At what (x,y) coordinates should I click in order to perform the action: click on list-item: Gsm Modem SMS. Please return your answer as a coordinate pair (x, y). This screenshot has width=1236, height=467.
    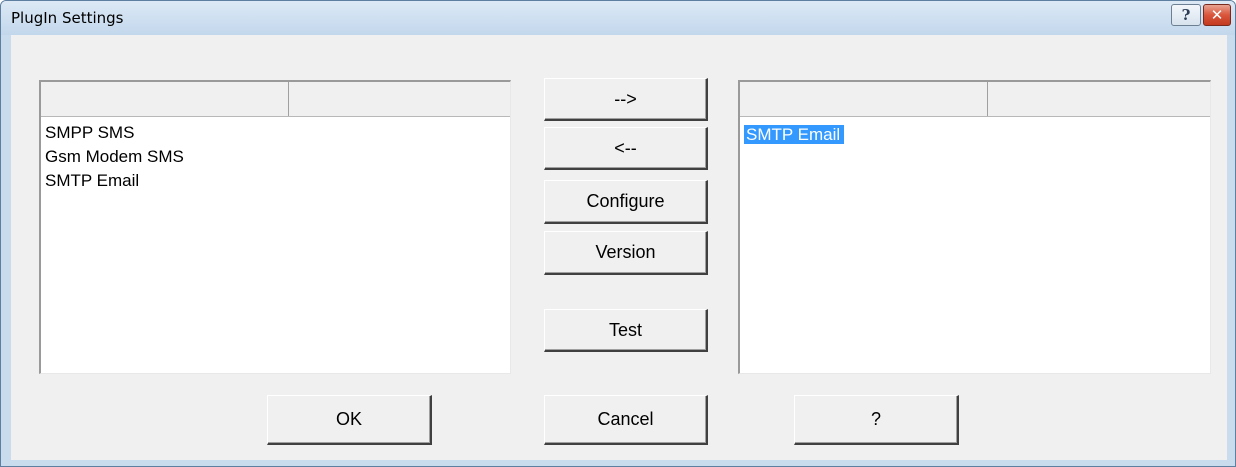
    Looking at the image, I should click on (275, 157).